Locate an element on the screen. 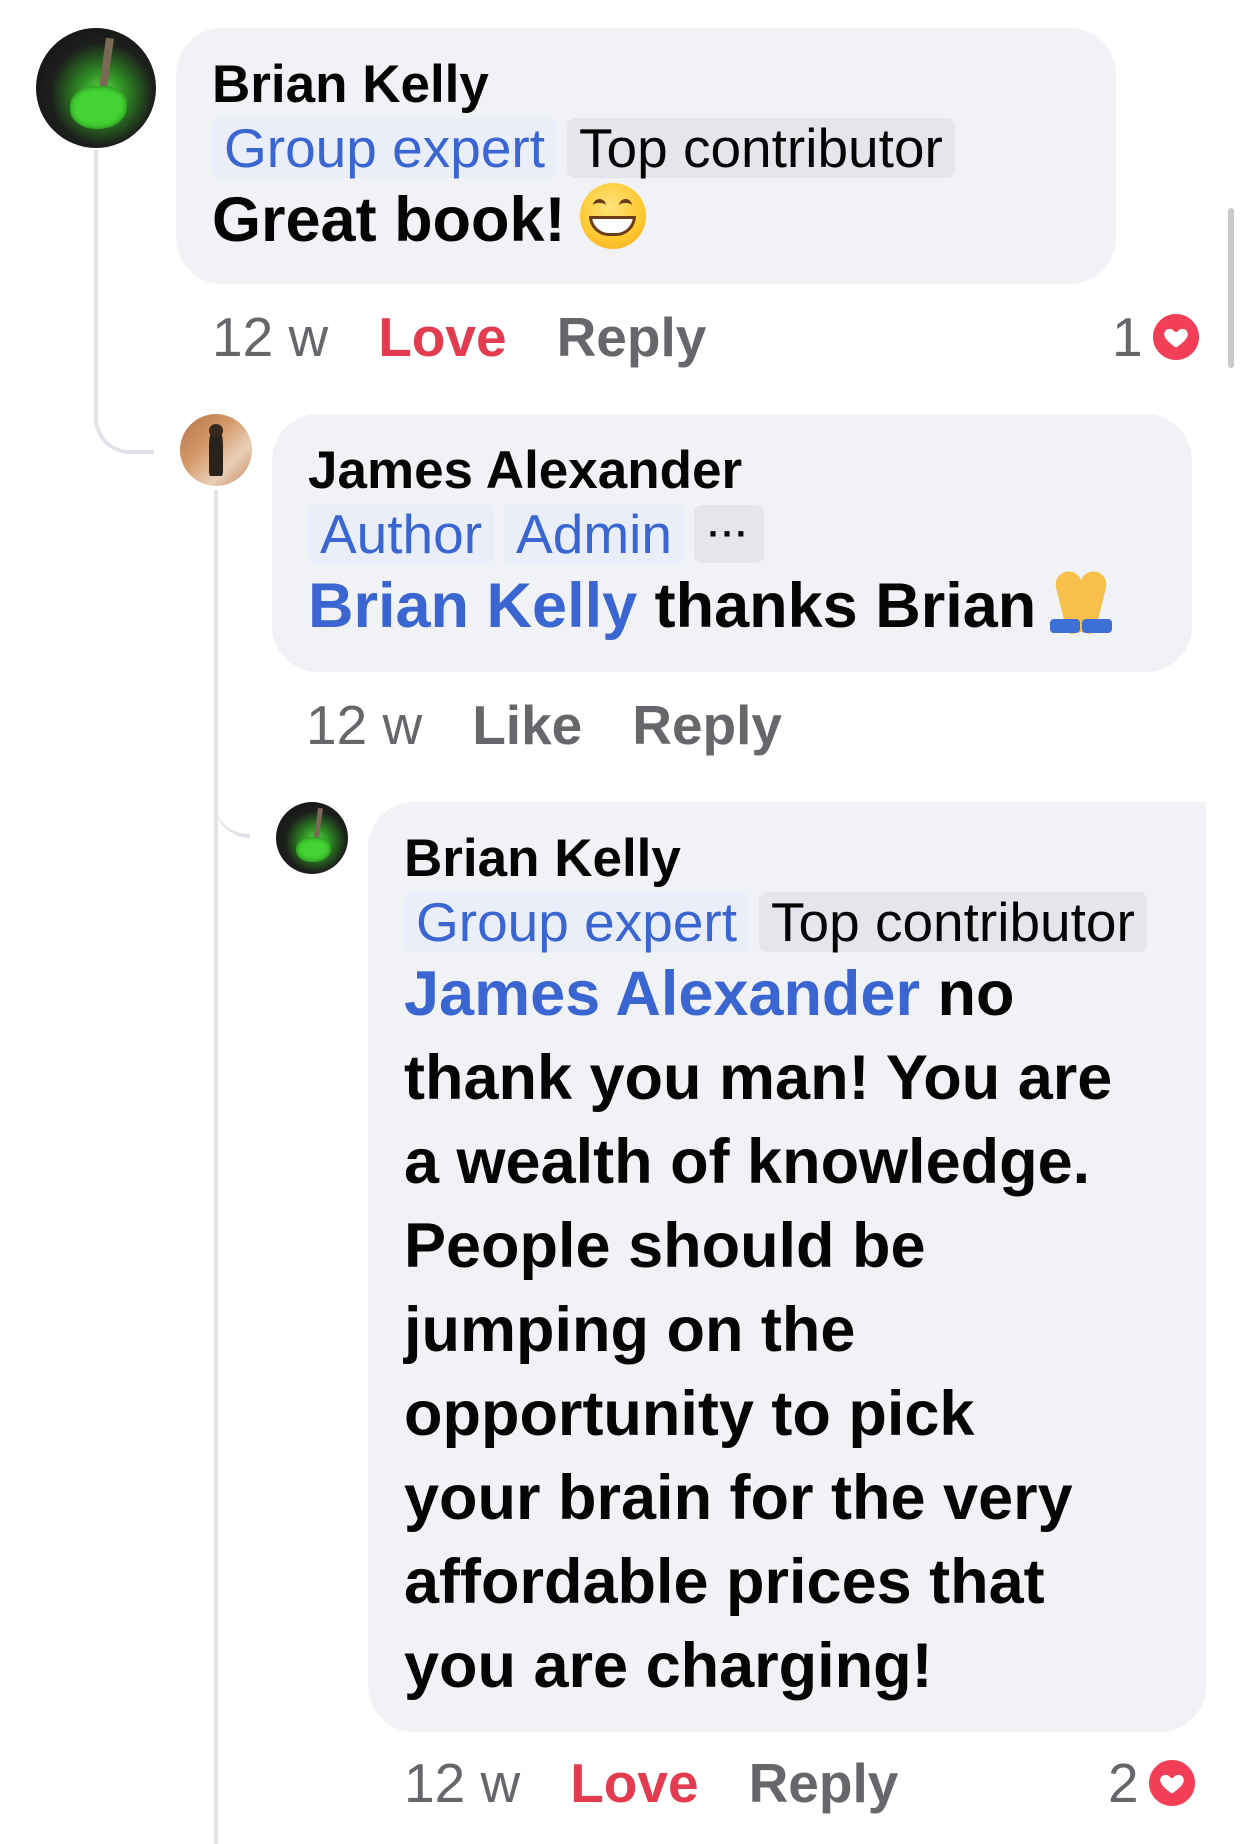  mention-link: Brian Kelly is located at coordinates (472, 606).